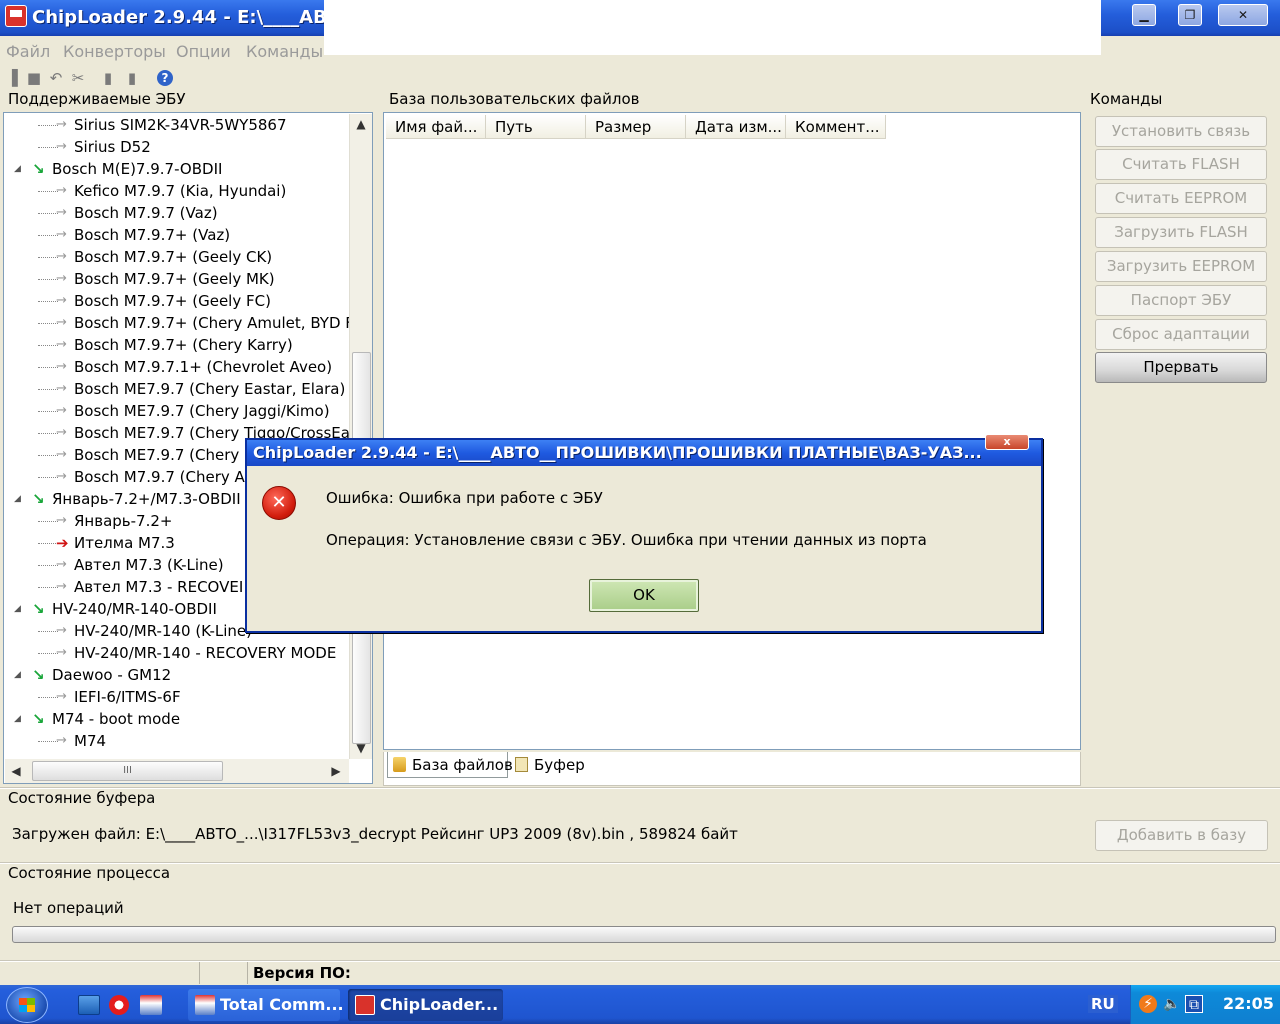  What do you see at coordinates (68, 908) in the screenshot?
I see `process-status-text: Нет операций` at bounding box center [68, 908].